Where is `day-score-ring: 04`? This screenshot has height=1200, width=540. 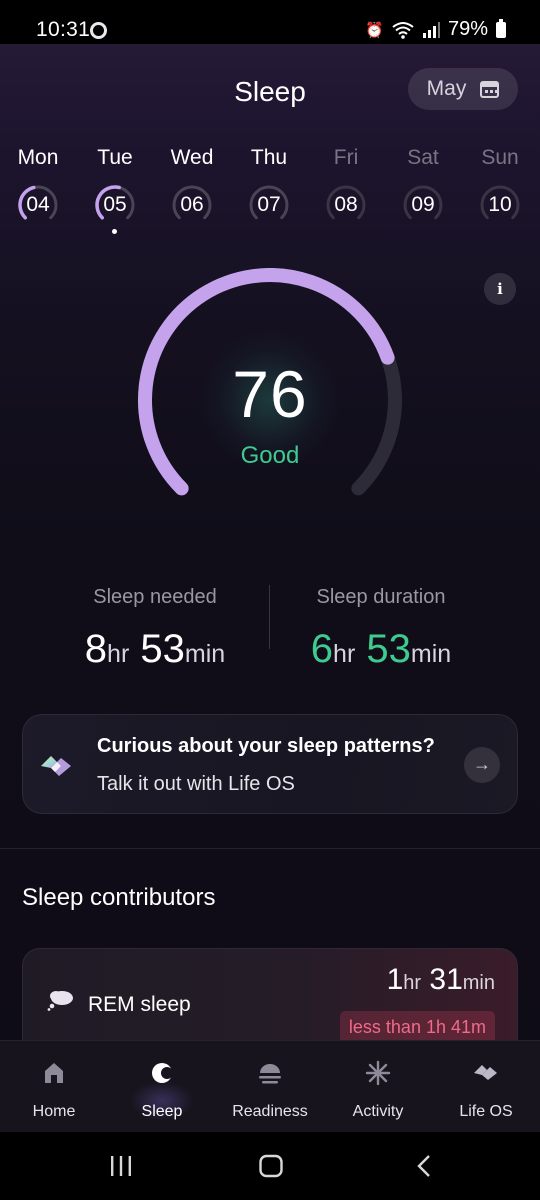
day-score-ring: 04 is located at coordinates (38, 205).